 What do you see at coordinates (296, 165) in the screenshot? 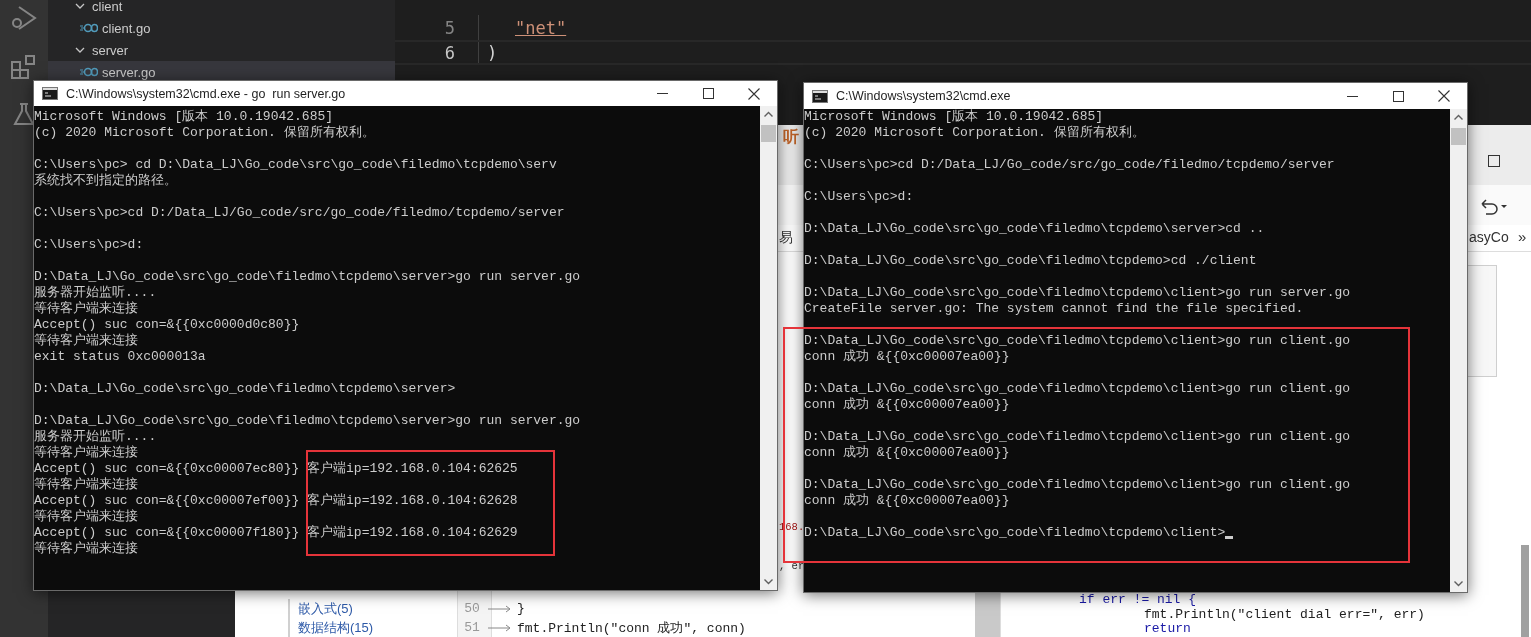
I see `console-line: C:\Users\pc> cd D:\Data_LJ\Go_code\src\go_code\filedmo\tcpdemo\serv` at bounding box center [296, 165].